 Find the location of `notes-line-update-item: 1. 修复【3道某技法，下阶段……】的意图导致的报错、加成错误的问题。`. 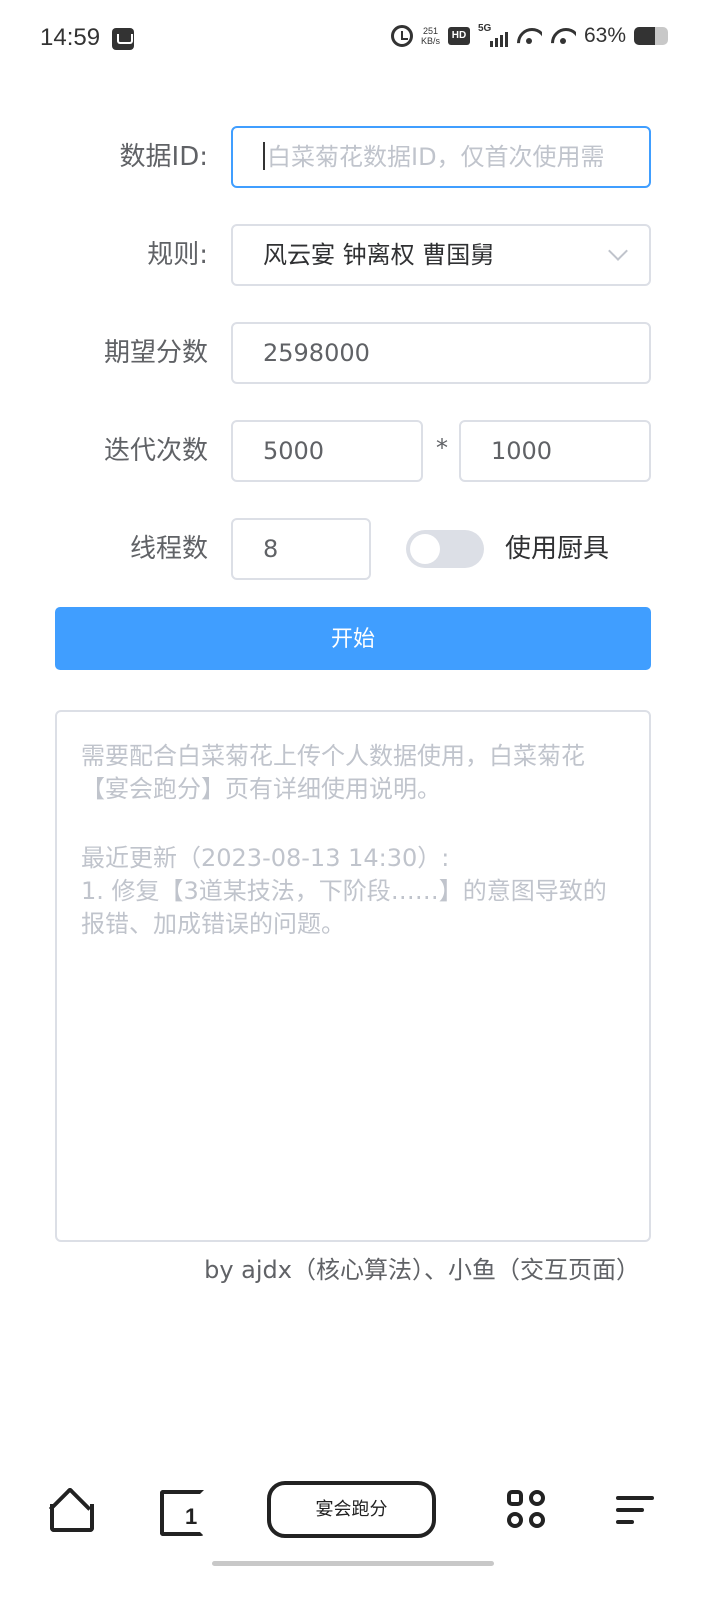

notes-line-update-item: 1. 修复【3道某技法，下阶段……】的意图导致的报错、加成错误的问题。 is located at coordinates (344, 907).